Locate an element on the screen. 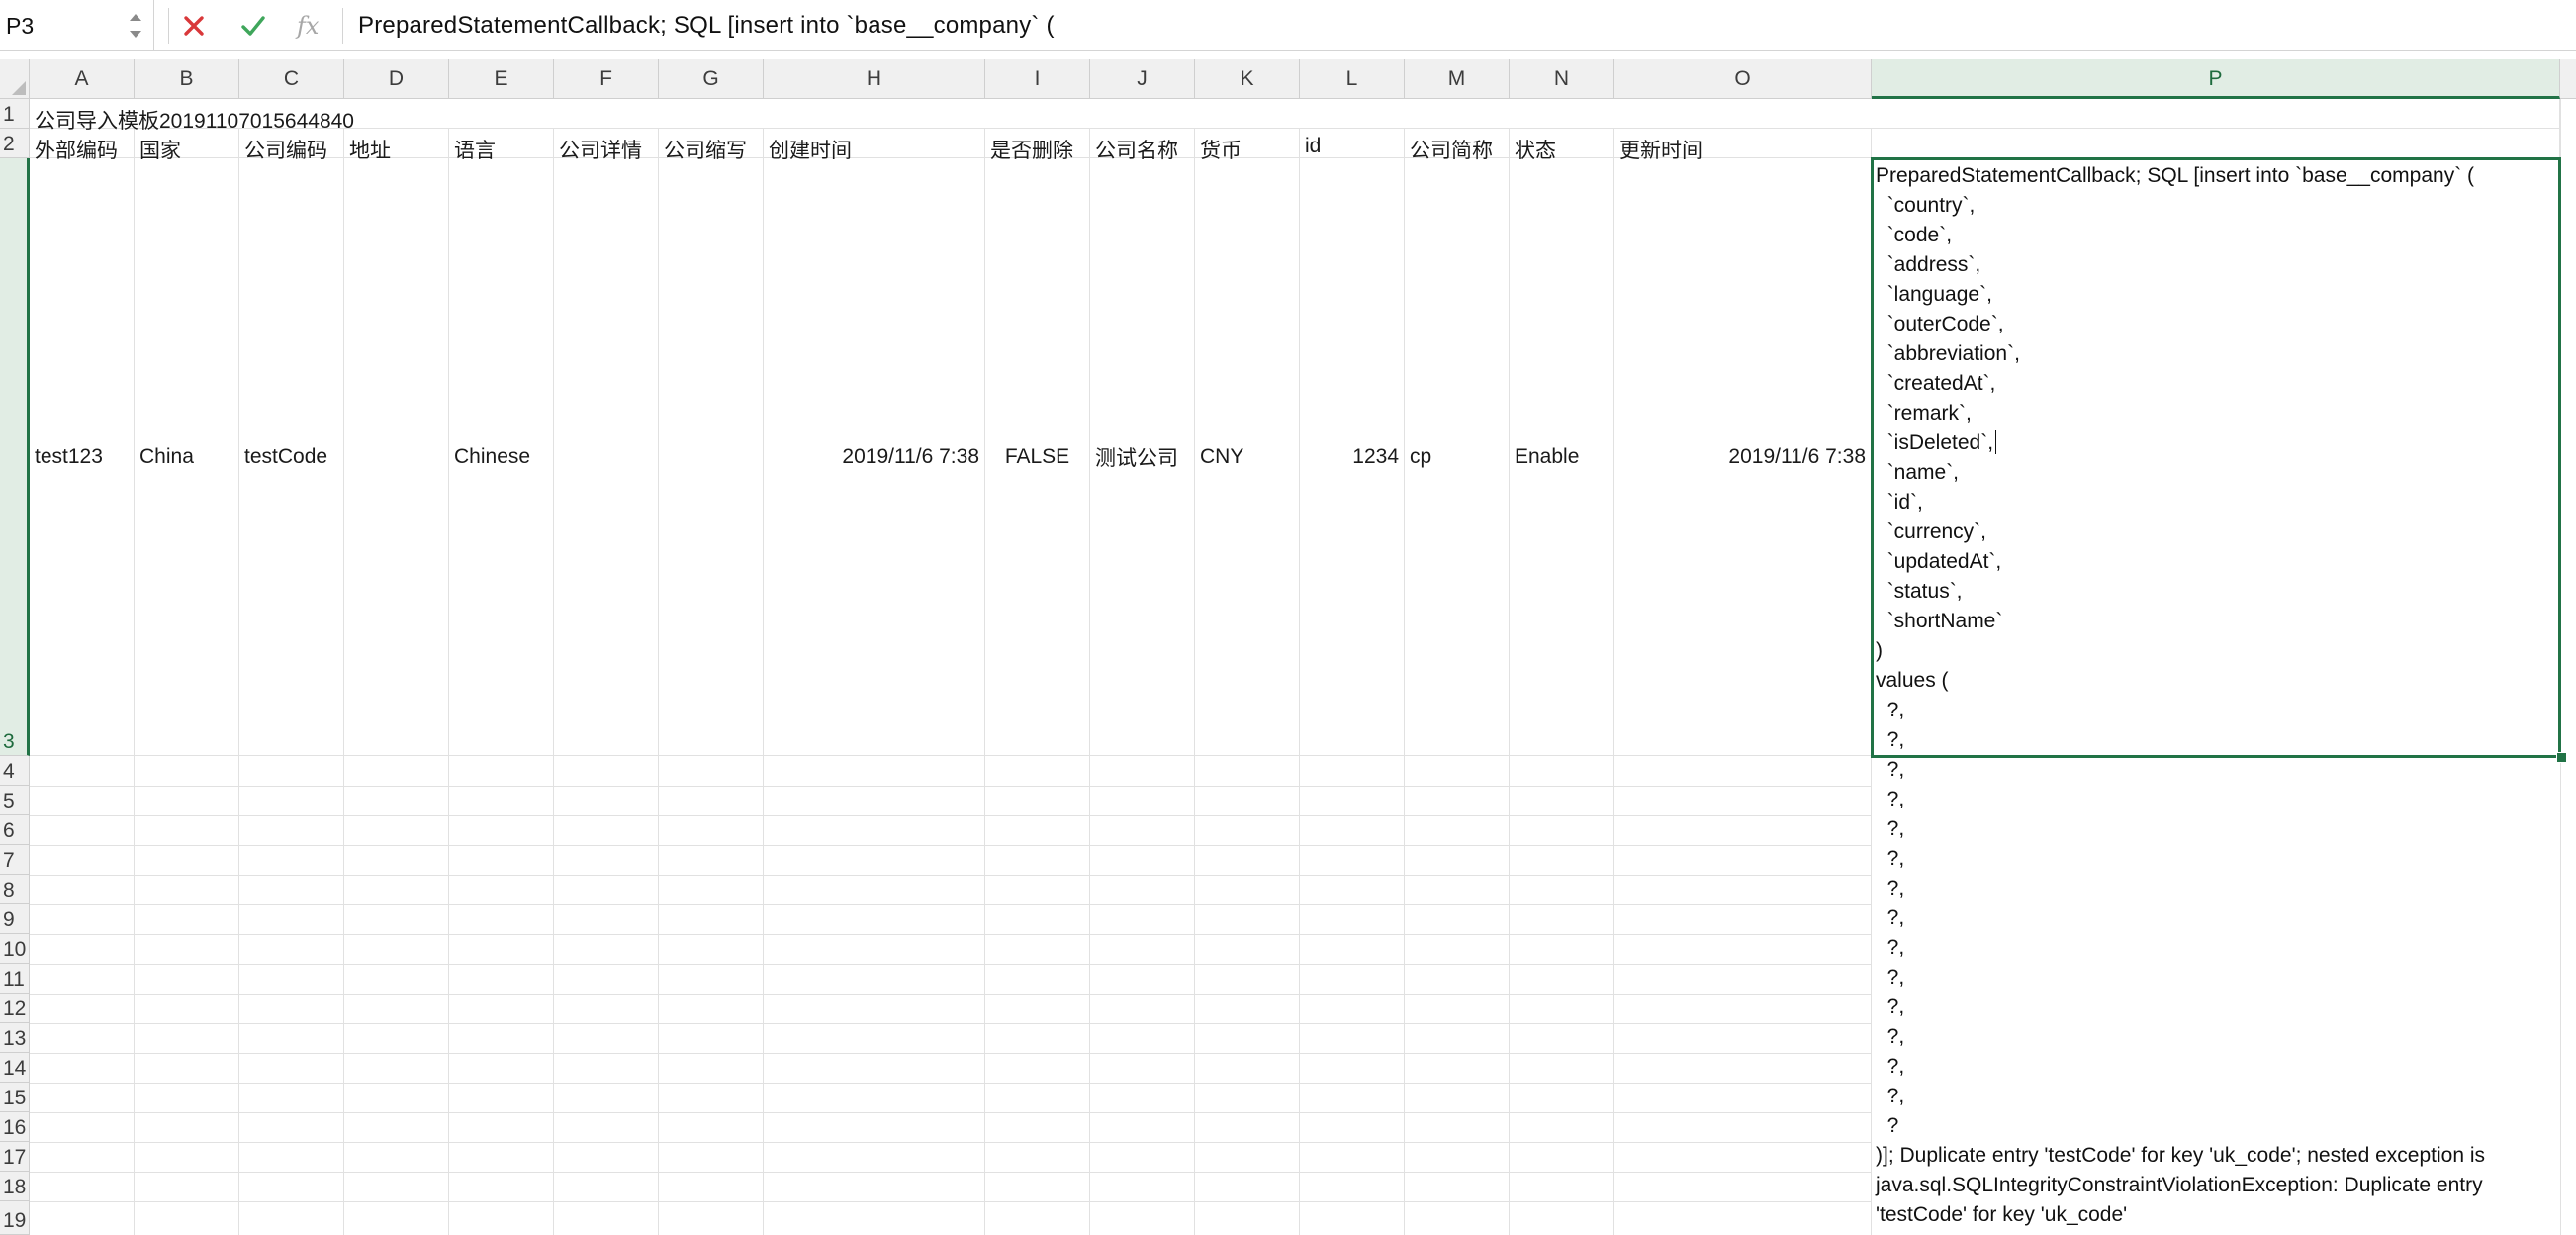  cell-a2-header: 外部编码 is located at coordinates (82, 145).